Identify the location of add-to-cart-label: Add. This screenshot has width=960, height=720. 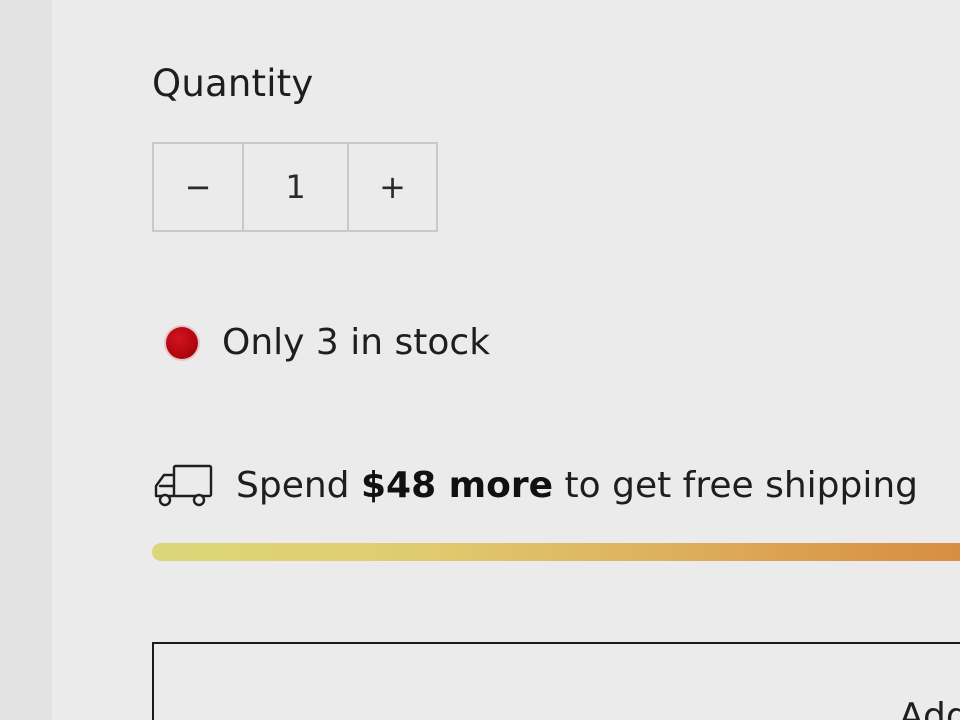
(929, 708).